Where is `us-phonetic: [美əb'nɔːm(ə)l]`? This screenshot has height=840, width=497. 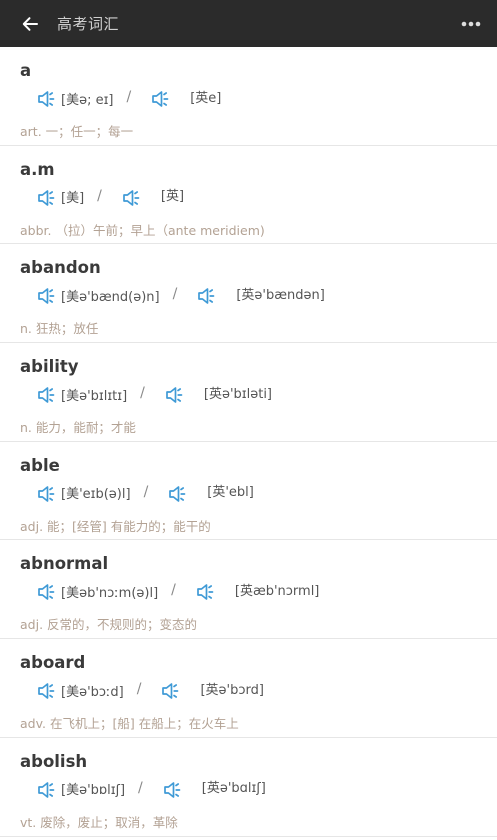
us-phonetic: [美əb'nɔːm(ə)l] is located at coordinates (110, 593).